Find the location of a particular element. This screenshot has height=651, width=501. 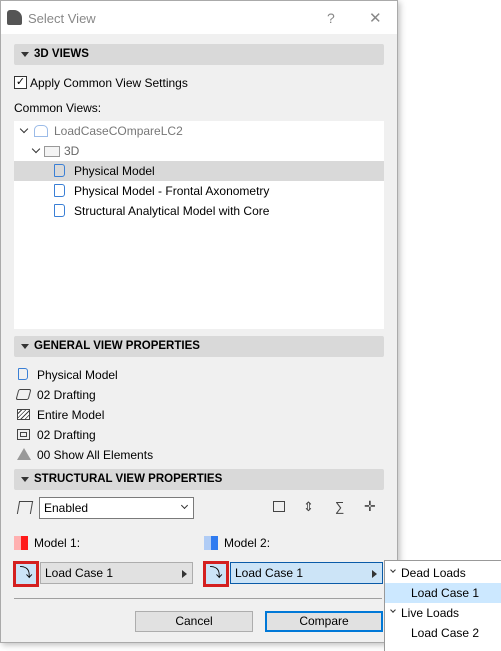

tree-item-structural-analytical: Structural Analytical Model with Core is located at coordinates (199, 211).